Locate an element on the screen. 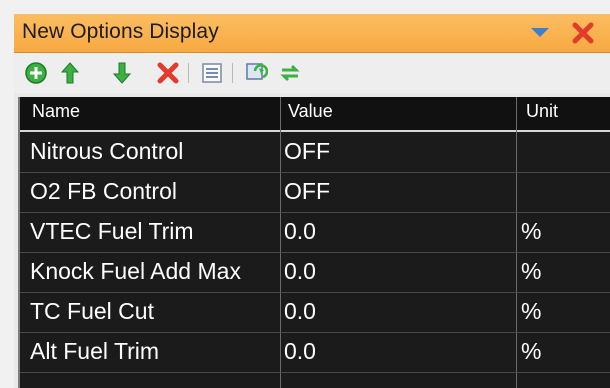 This screenshot has height=388, width=610. grid-header-row: Name Value Unit is located at coordinates (315, 114).